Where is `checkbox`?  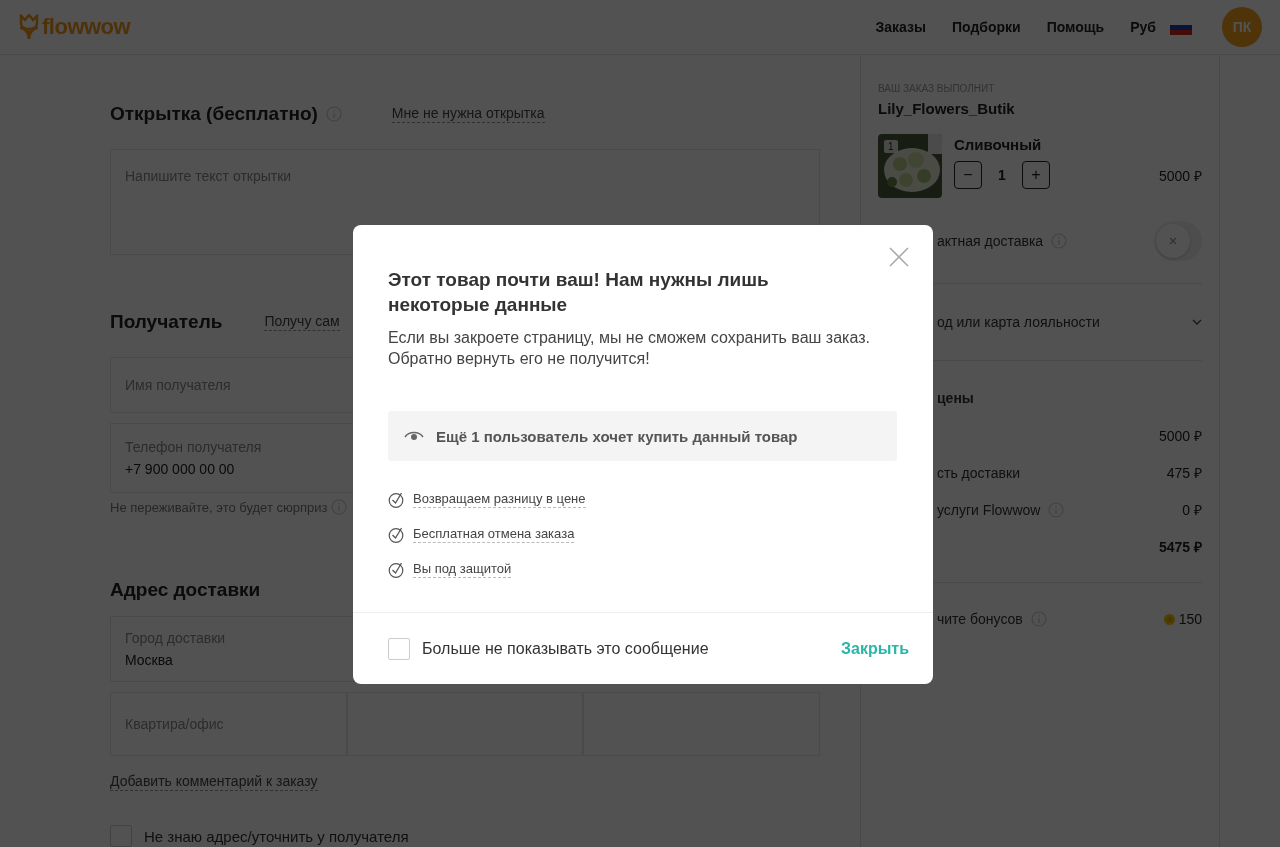
checkbox is located at coordinates (399, 648).